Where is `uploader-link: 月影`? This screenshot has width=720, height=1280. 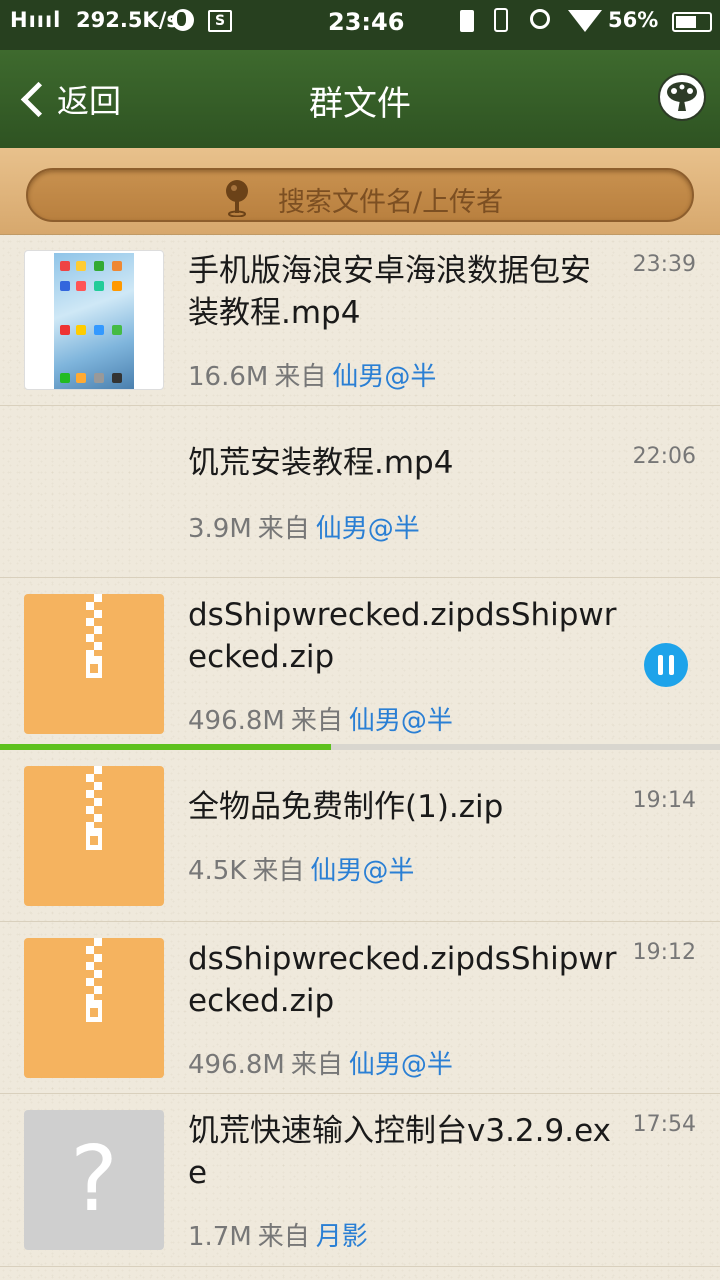 uploader-link: 月影 is located at coordinates (342, 1237).